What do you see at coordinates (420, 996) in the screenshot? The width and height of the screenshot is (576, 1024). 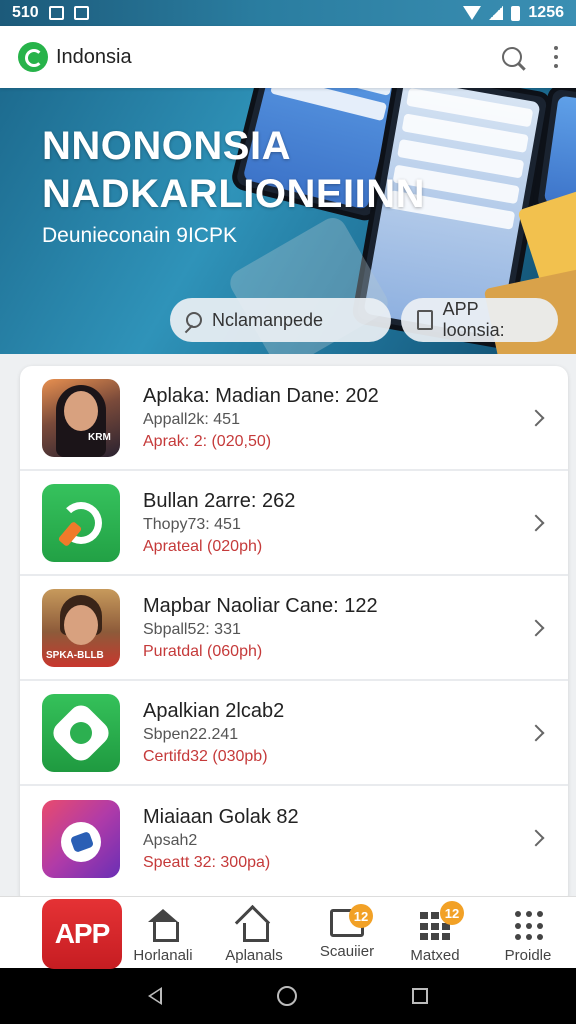 I see `recent-apps-icon` at bounding box center [420, 996].